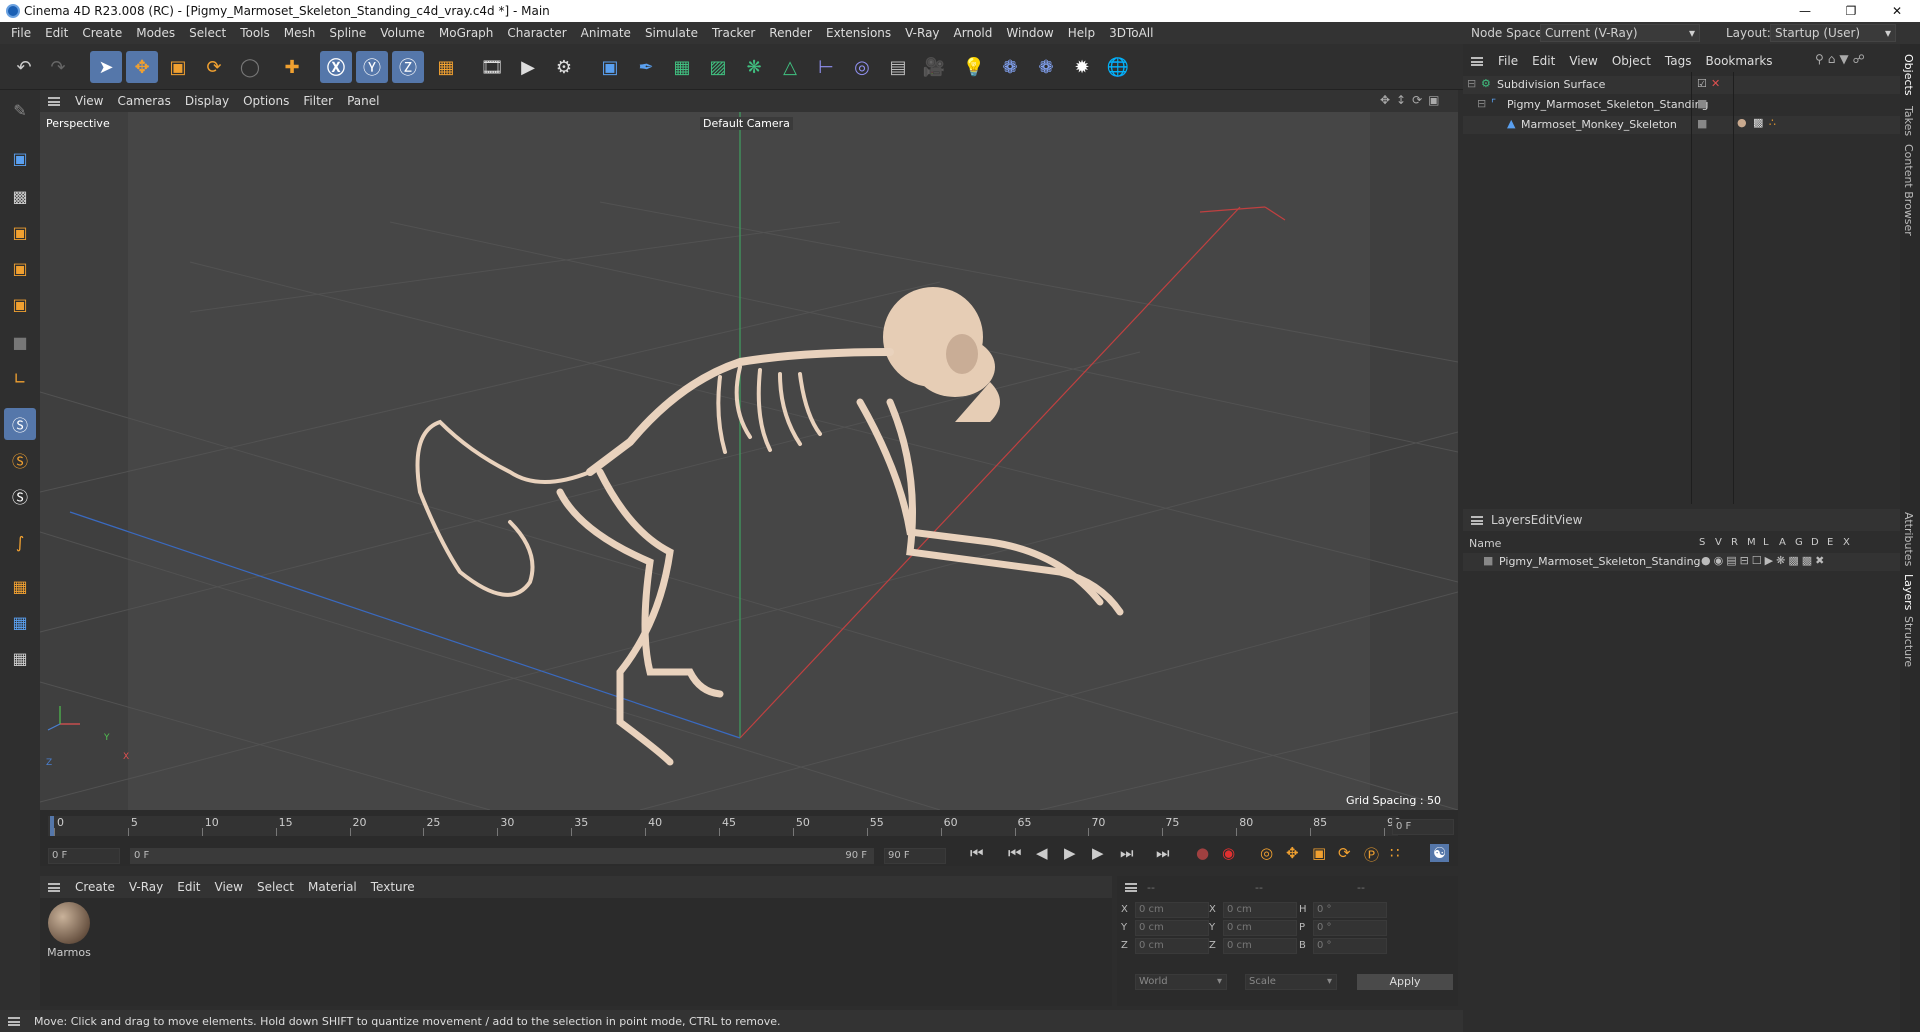  What do you see at coordinates (1908, 75) in the screenshot?
I see `tab-objects: Objects` at bounding box center [1908, 75].